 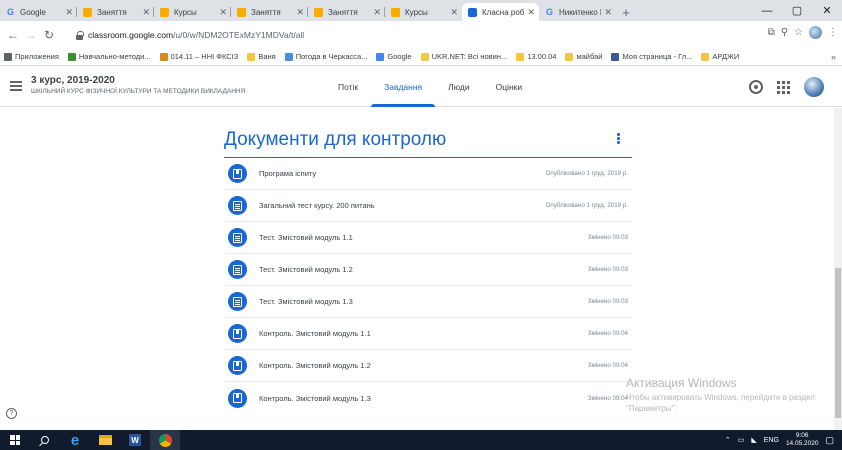 I want to click on classroom-icon, so click(x=87, y=12).